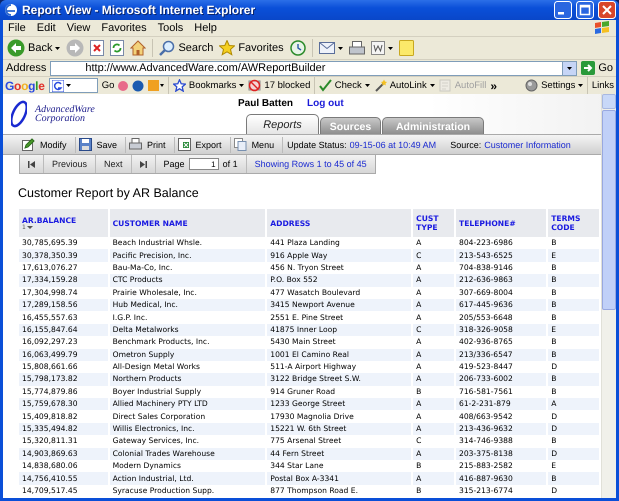 Image resolution: width=619 pixels, height=501 pixels. I want to click on logout-link: Log out, so click(325, 105).